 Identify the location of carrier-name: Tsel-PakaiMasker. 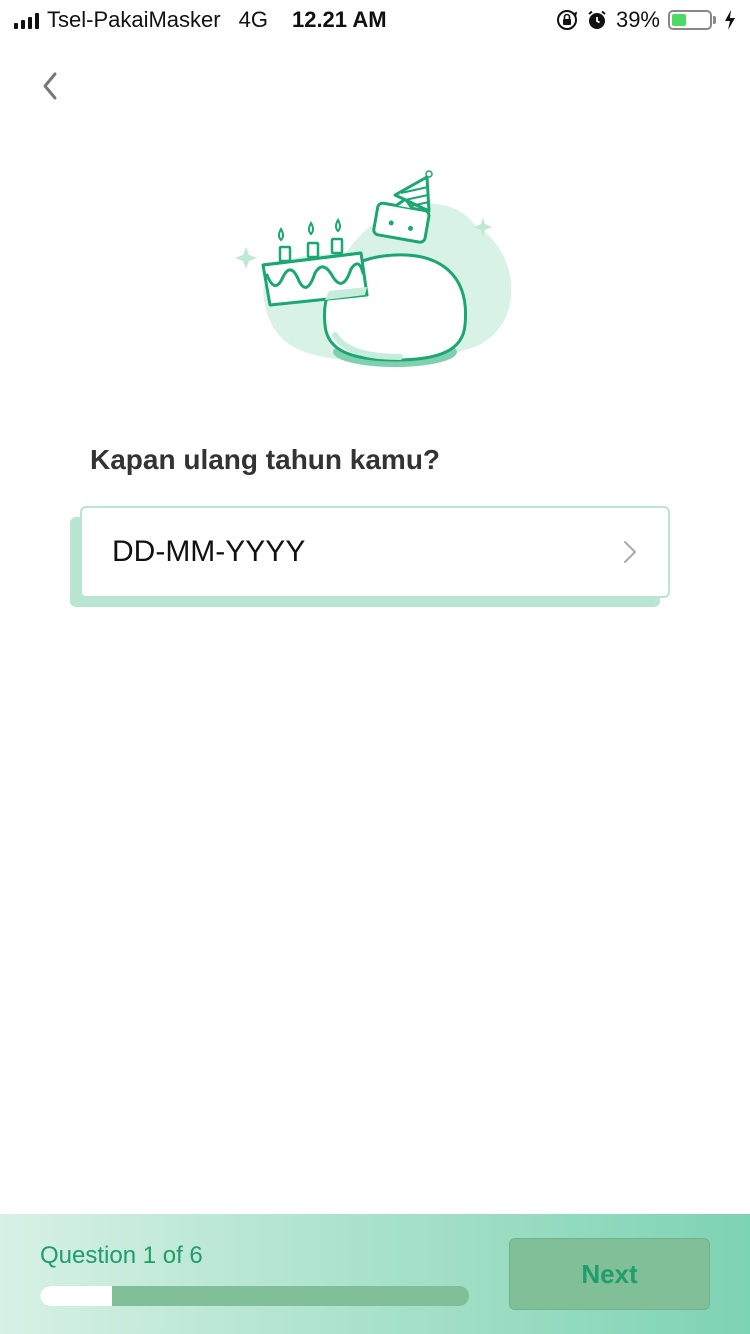
(134, 19).